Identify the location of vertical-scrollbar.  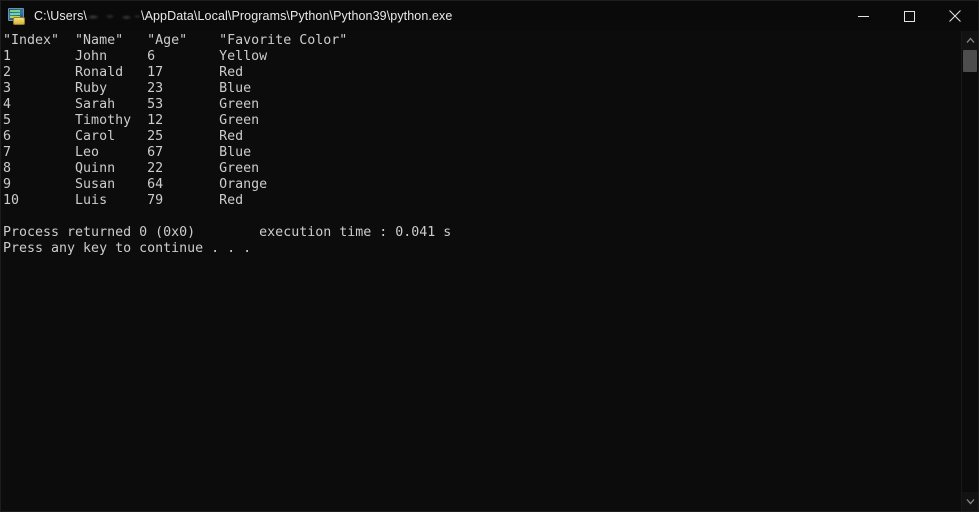
(969, 271).